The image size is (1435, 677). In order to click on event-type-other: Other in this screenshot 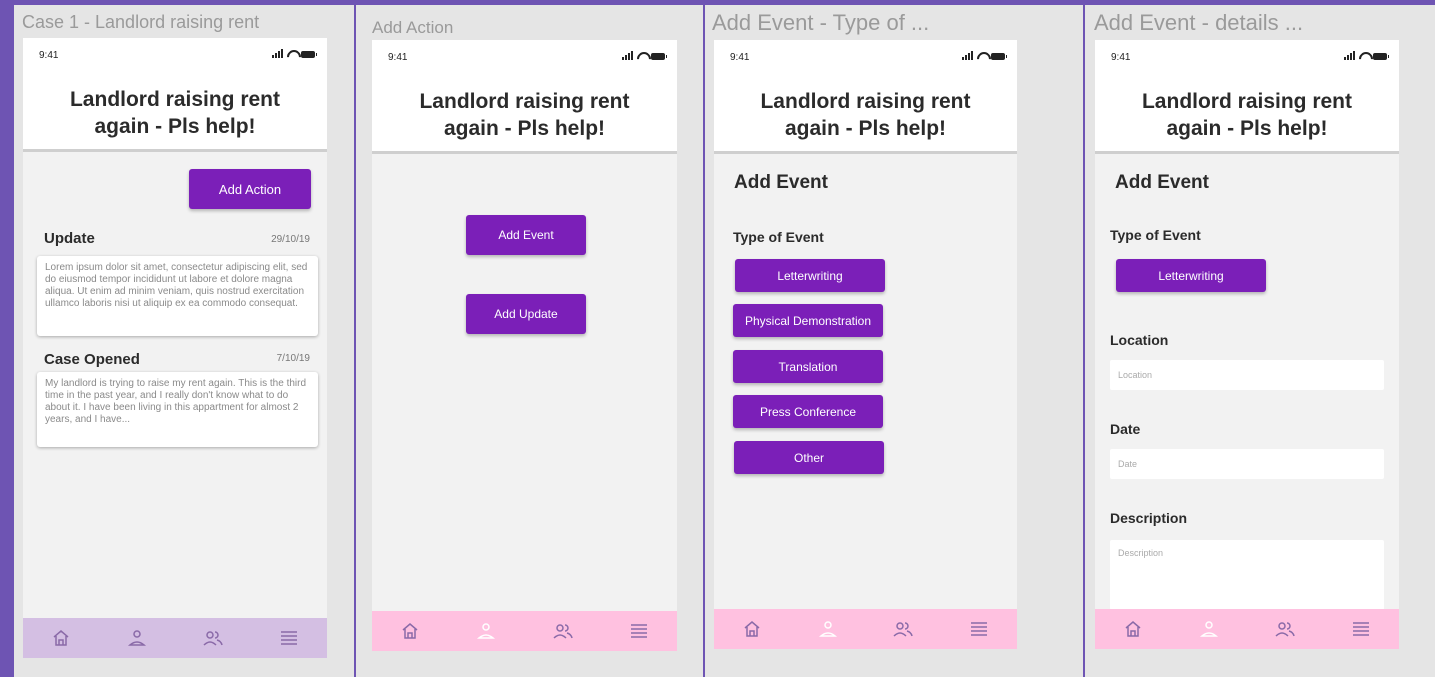, I will do `click(809, 457)`.